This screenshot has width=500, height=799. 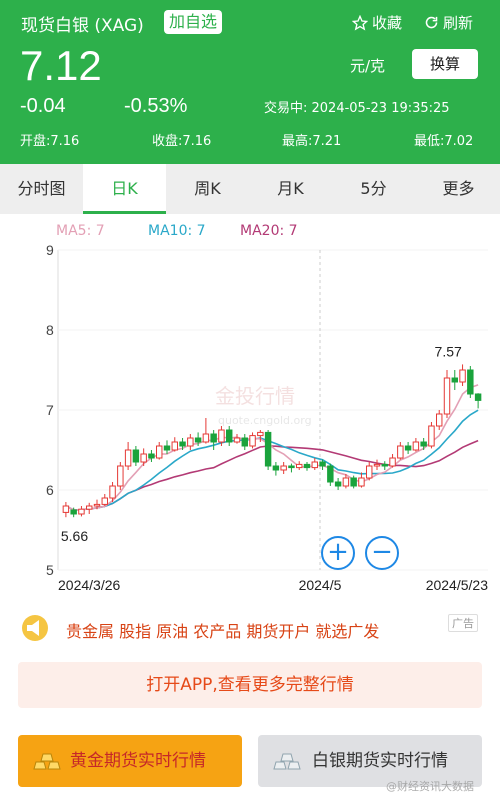 What do you see at coordinates (373, 189) in the screenshot?
I see `tab-5min: 5分` at bounding box center [373, 189].